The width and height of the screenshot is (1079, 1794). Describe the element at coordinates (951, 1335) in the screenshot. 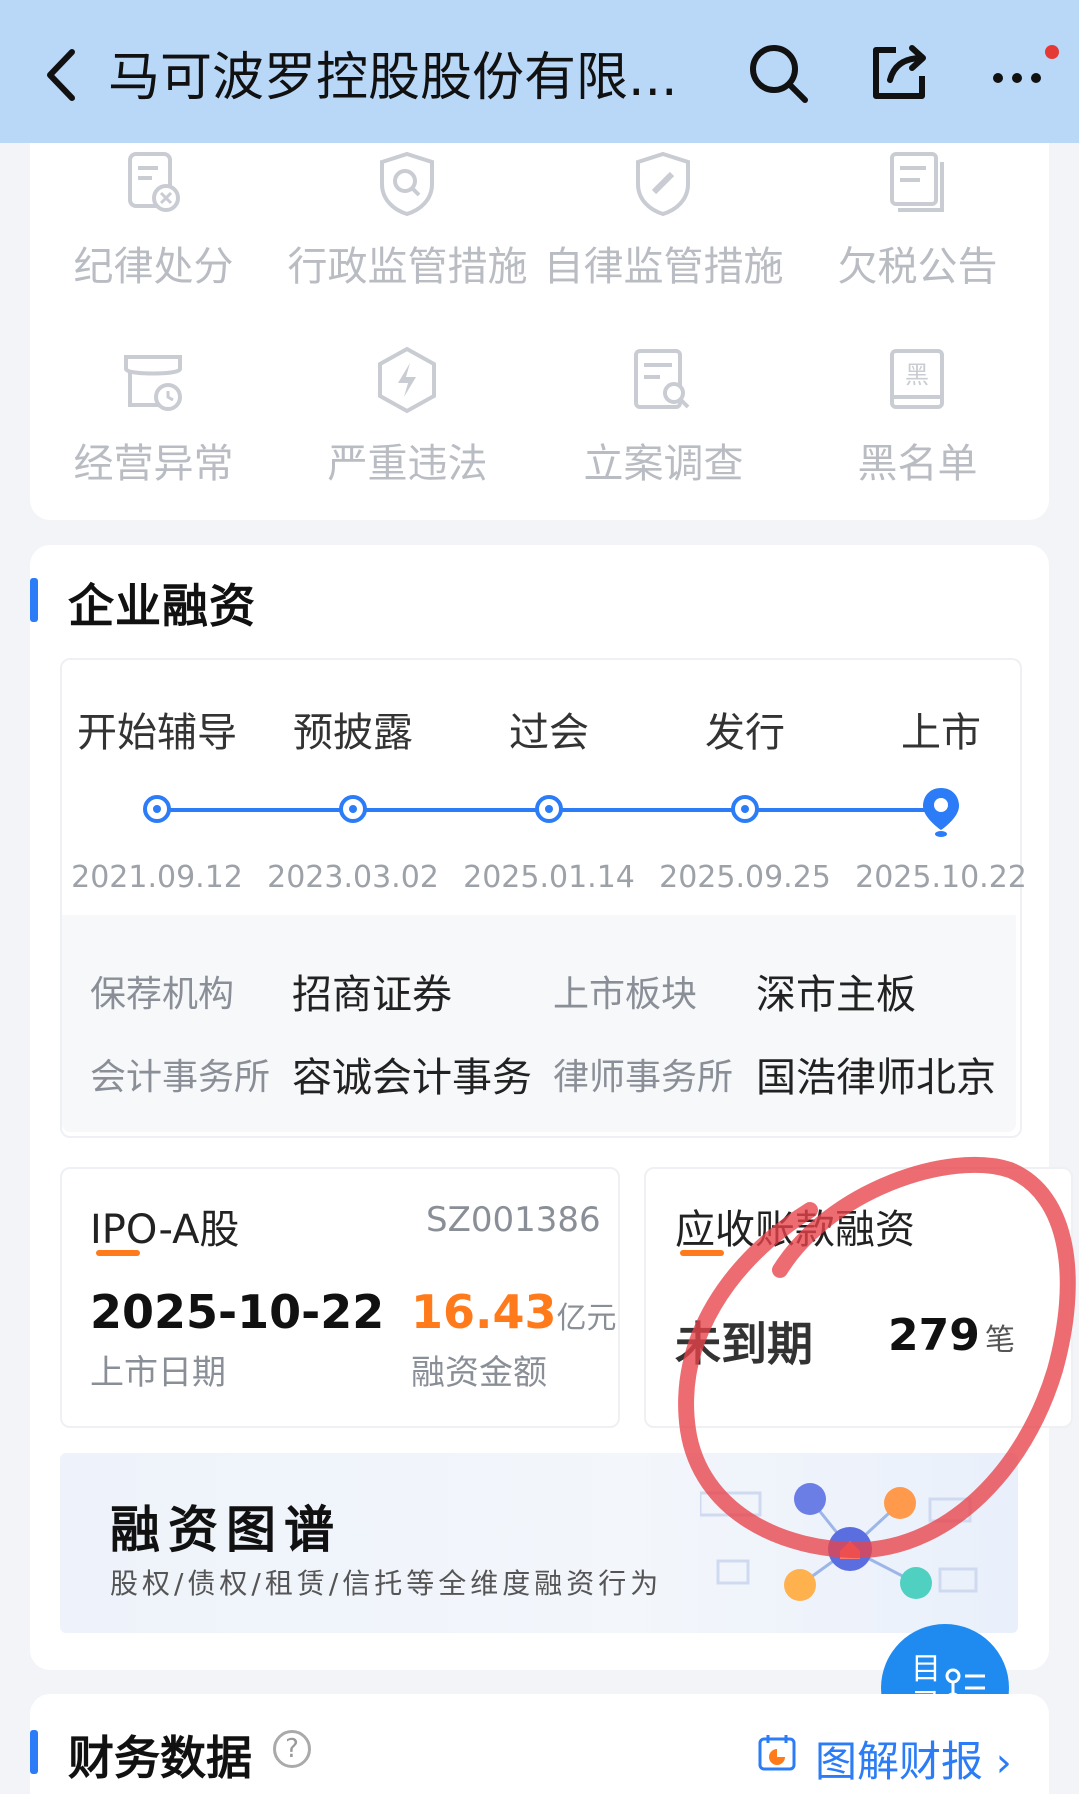

I see `receivable-count: 279 笔` at that location.